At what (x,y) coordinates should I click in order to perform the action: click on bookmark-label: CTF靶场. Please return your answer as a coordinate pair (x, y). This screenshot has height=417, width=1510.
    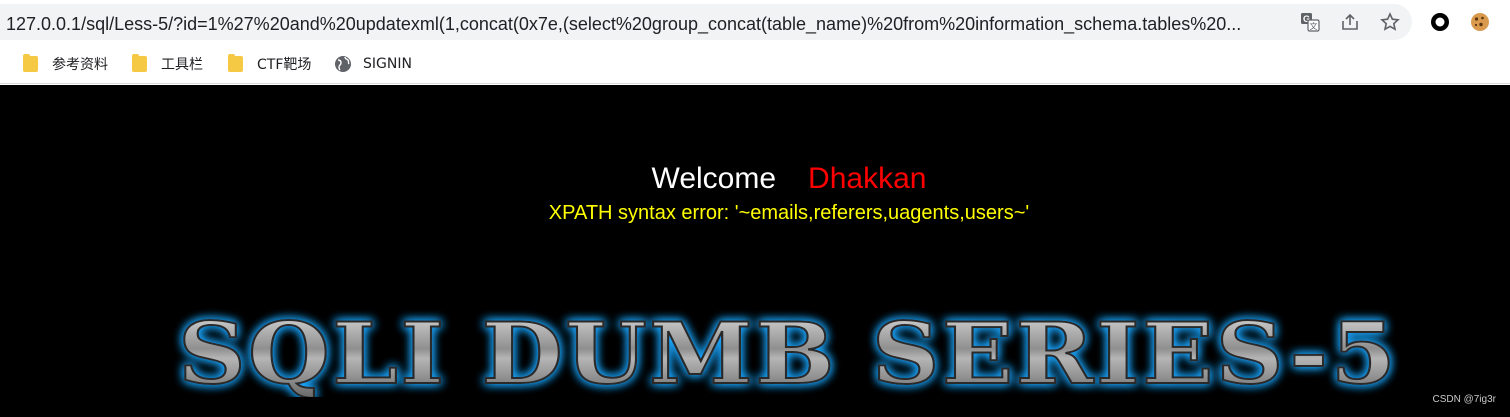
    Looking at the image, I should click on (284, 65).